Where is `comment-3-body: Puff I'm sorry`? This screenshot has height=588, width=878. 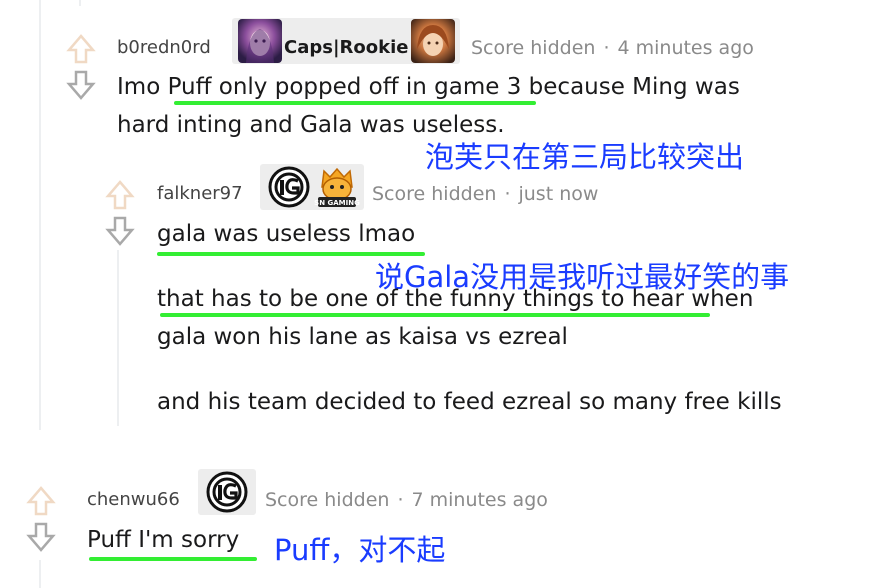
comment-3-body: Puff I'm sorry is located at coordinates (163, 540).